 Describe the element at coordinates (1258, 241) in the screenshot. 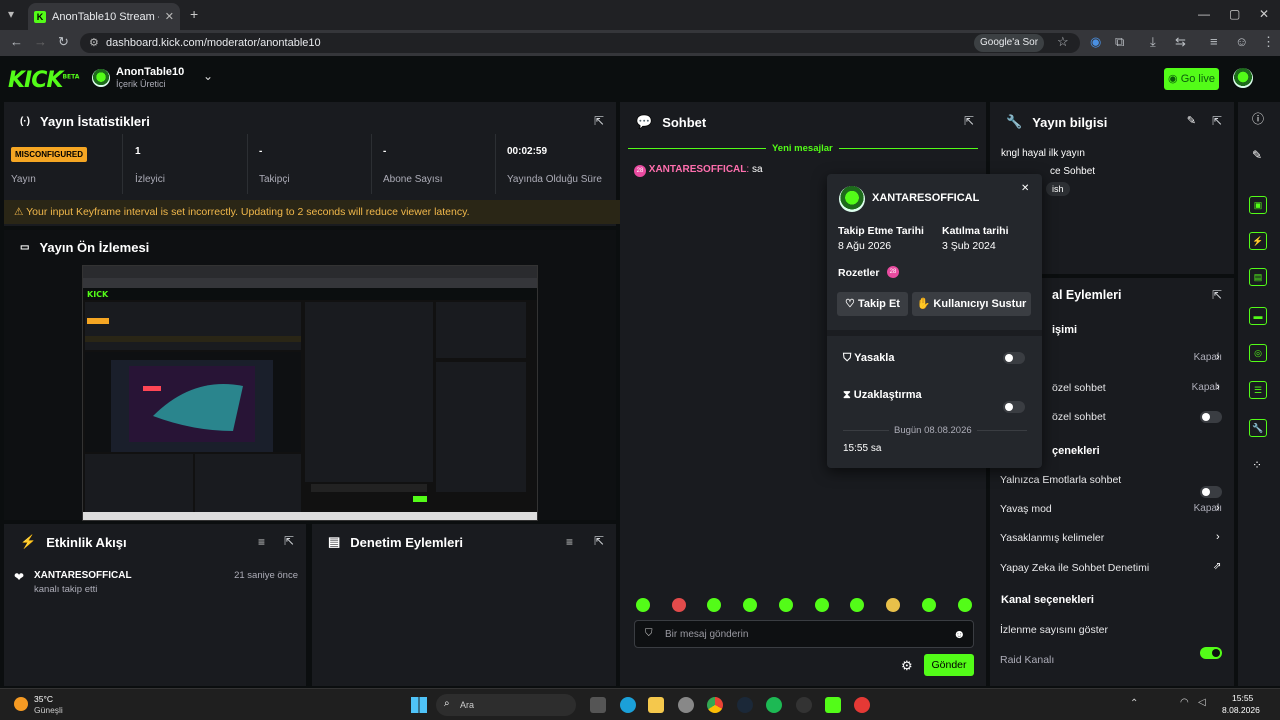

I see `bolt-widget-icon: ⚡` at that location.